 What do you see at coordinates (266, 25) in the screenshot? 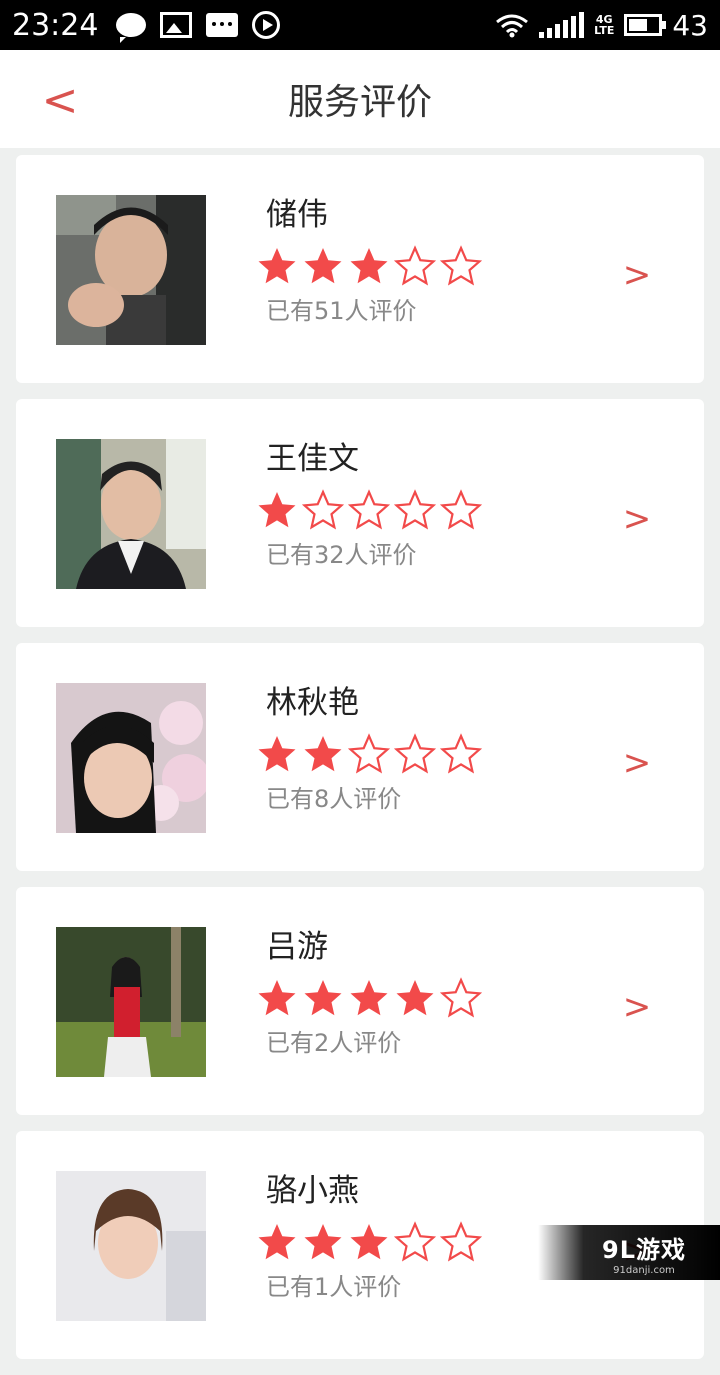
I see `play-icon` at bounding box center [266, 25].